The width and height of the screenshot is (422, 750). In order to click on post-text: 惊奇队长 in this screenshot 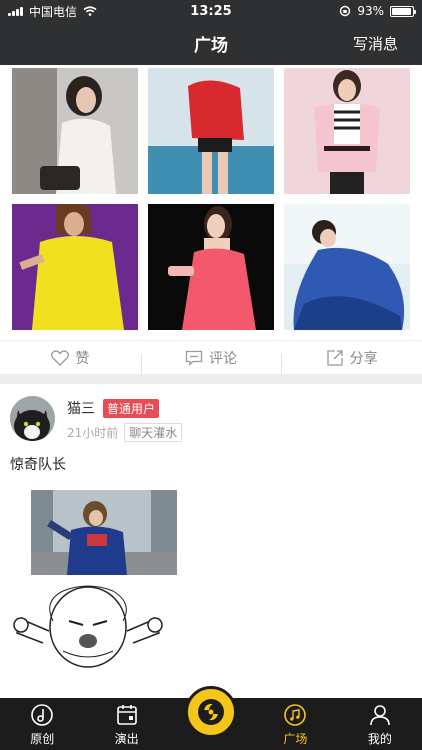, I will do `click(38, 465)`.